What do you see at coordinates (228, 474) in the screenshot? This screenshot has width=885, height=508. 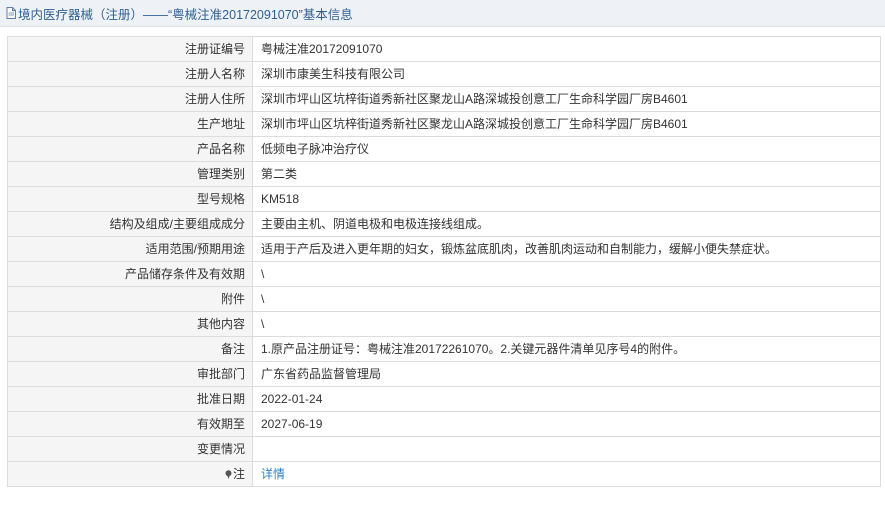 I see `pin-icon` at bounding box center [228, 474].